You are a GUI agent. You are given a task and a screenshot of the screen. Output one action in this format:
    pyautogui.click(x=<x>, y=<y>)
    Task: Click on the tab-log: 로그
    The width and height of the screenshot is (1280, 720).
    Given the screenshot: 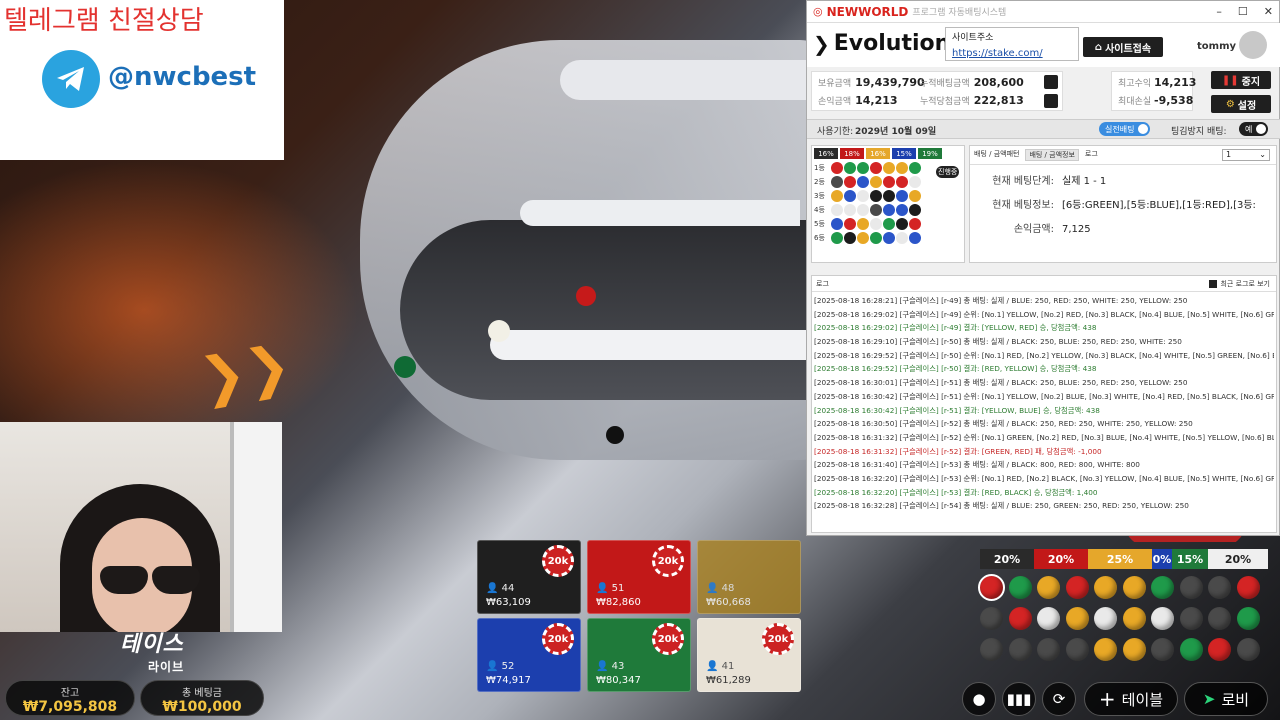 What is the action you would take?
    pyautogui.click(x=1091, y=155)
    